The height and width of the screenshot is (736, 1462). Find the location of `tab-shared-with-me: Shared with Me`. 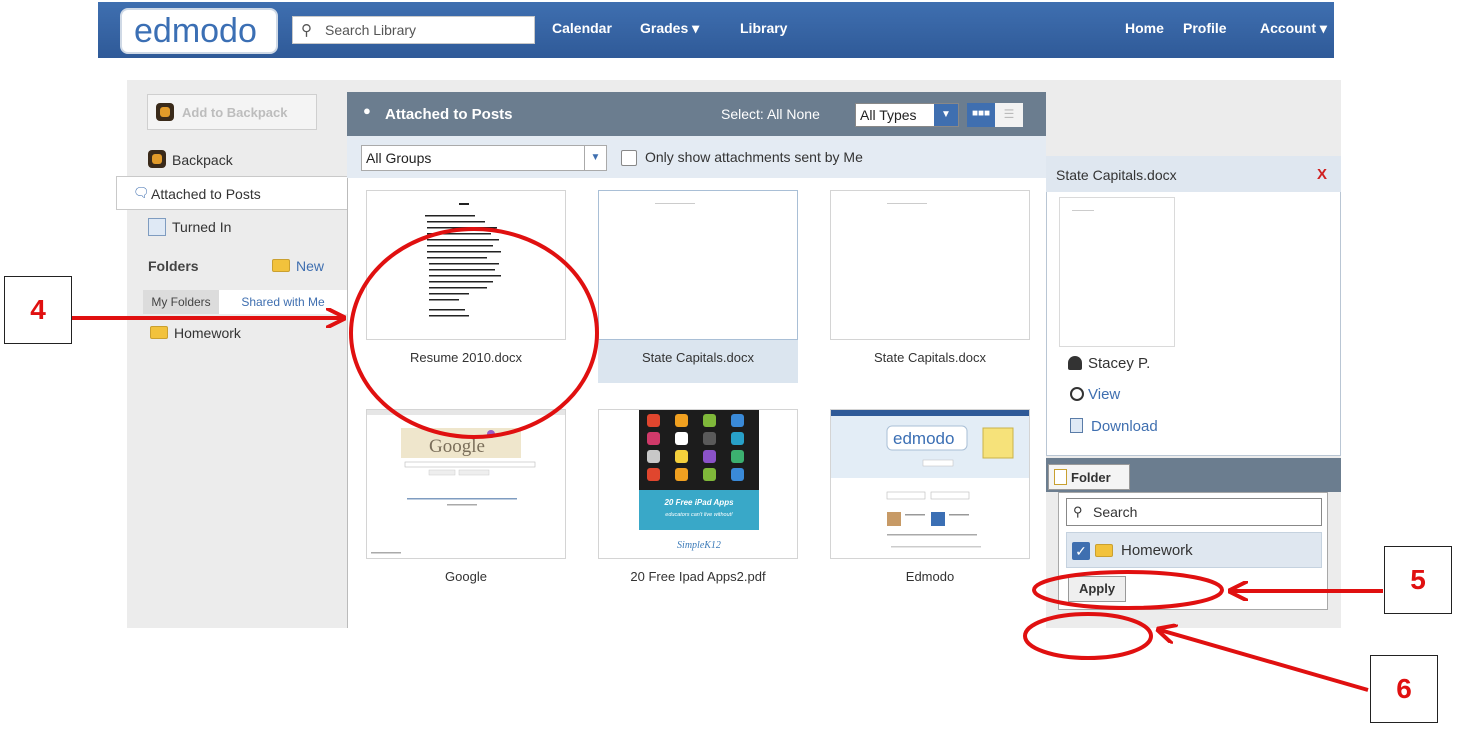

tab-shared-with-me: Shared with Me is located at coordinates (283, 302).